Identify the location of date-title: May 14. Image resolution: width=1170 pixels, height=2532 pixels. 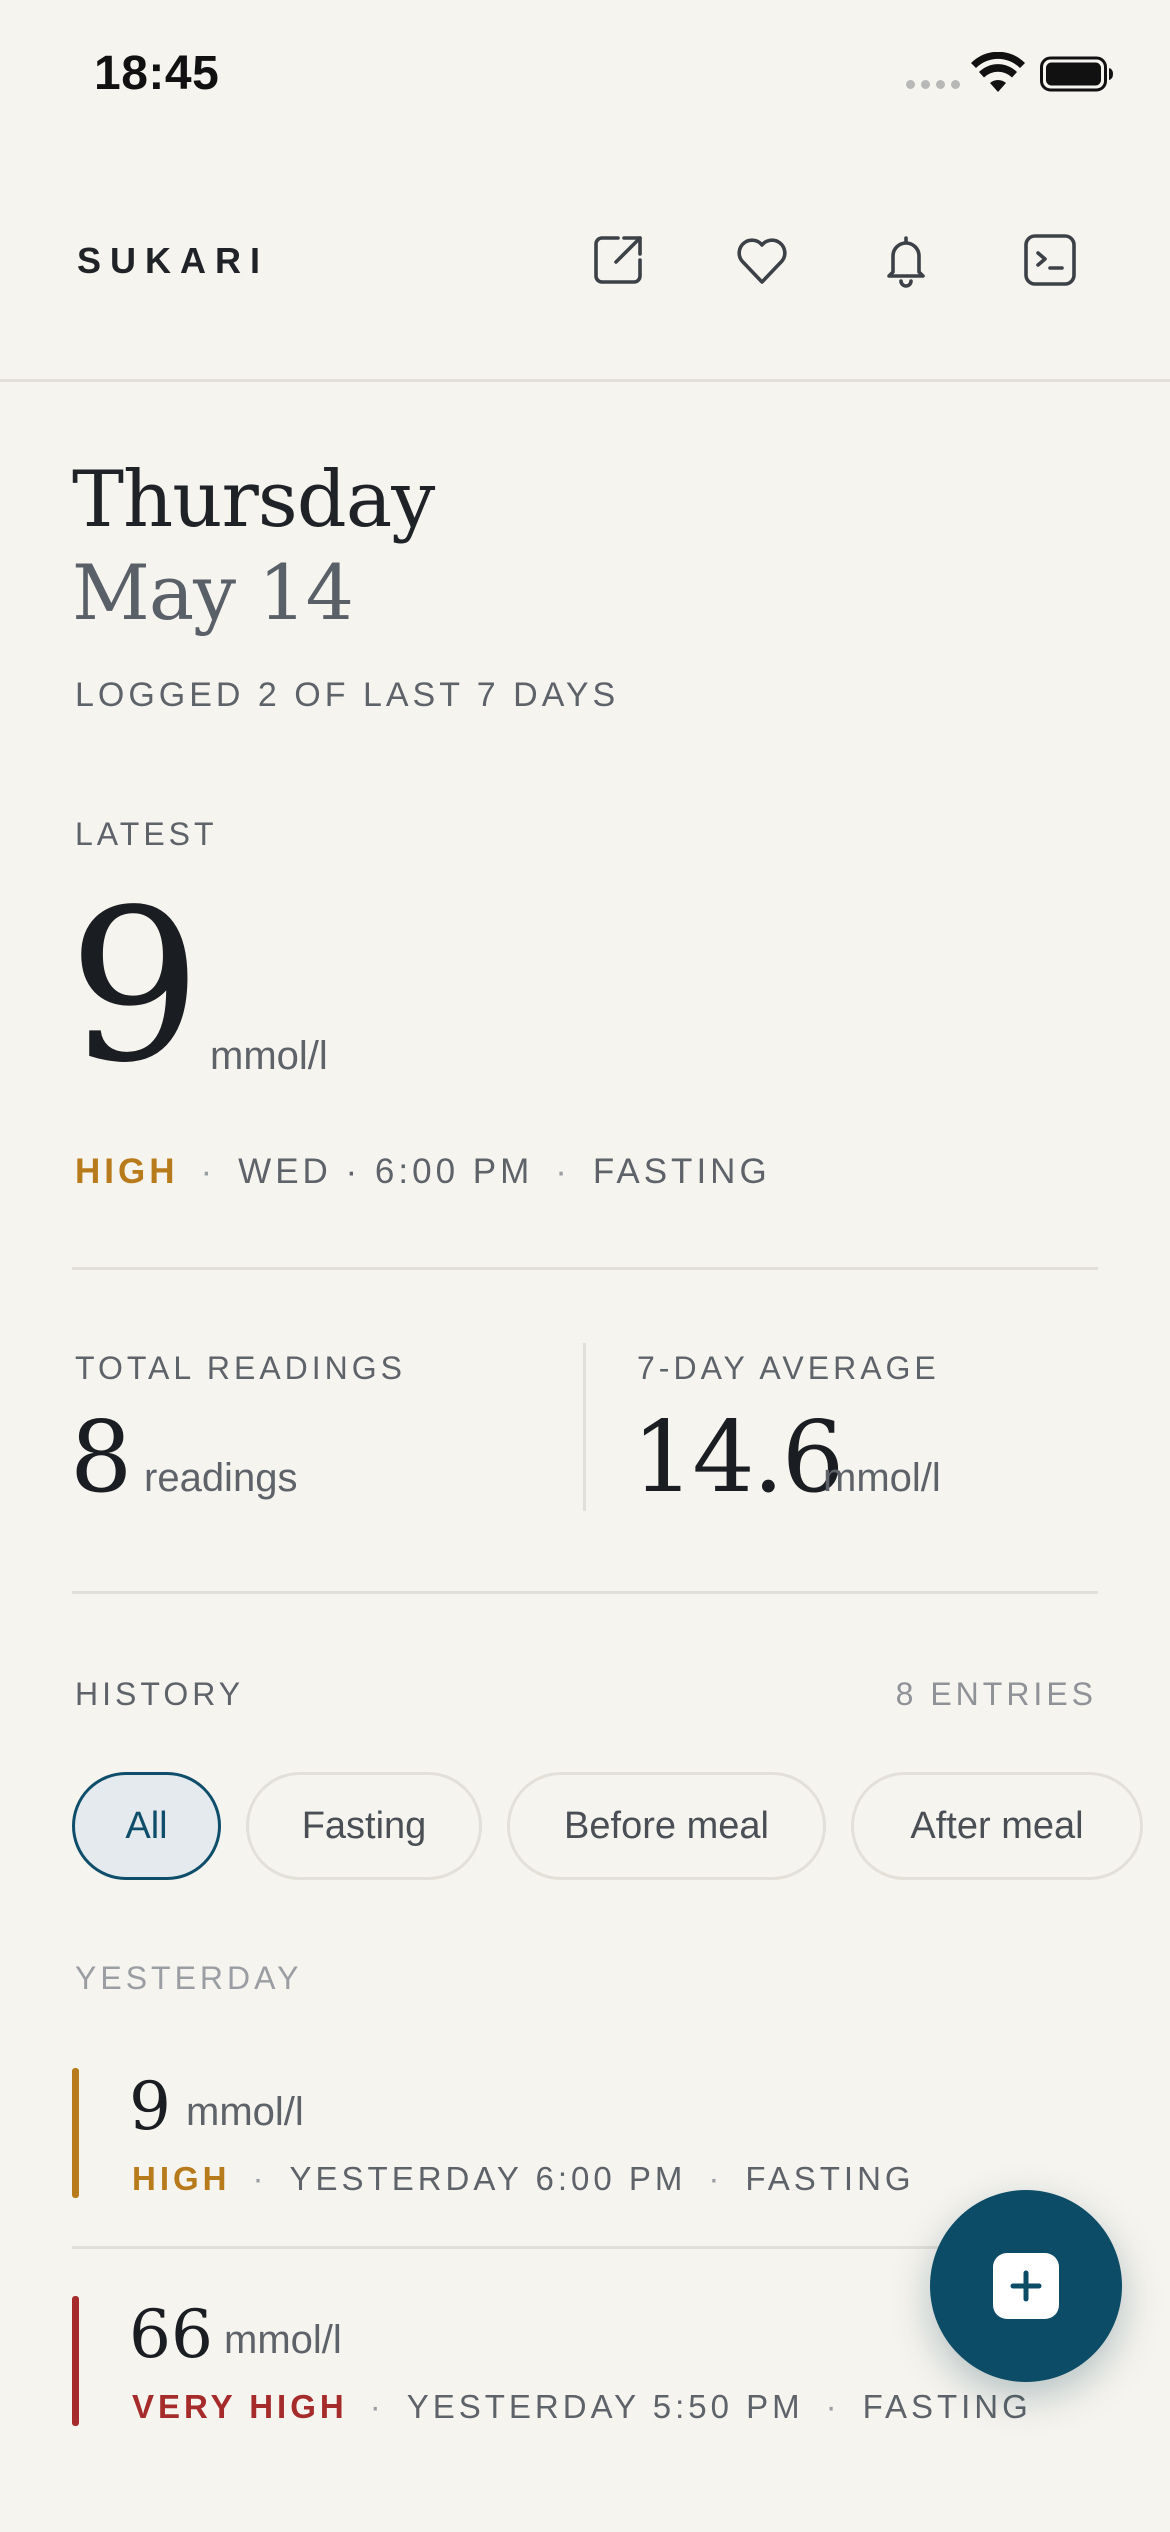
(213, 592).